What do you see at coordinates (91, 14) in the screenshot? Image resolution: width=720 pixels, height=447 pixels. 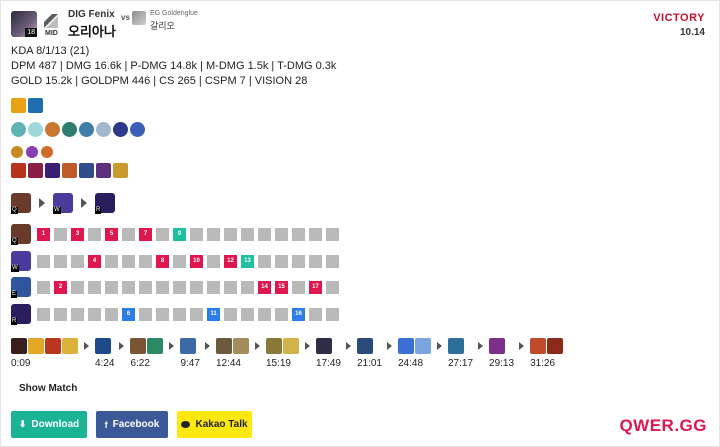 I see `player-name: DIG Fenix` at bounding box center [91, 14].